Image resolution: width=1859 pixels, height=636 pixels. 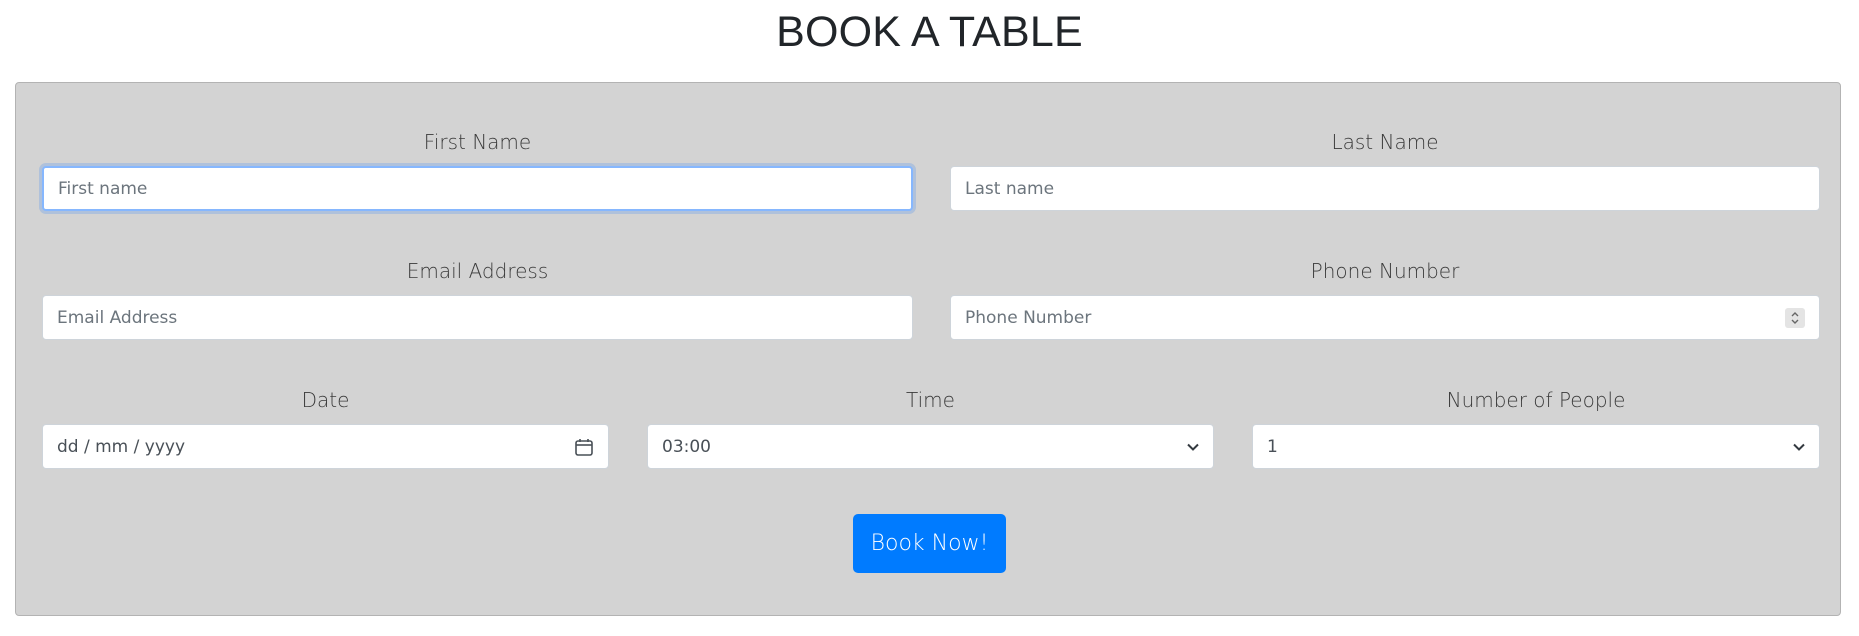 What do you see at coordinates (1272, 446) in the screenshot?
I see `people-selected: 1` at bounding box center [1272, 446].